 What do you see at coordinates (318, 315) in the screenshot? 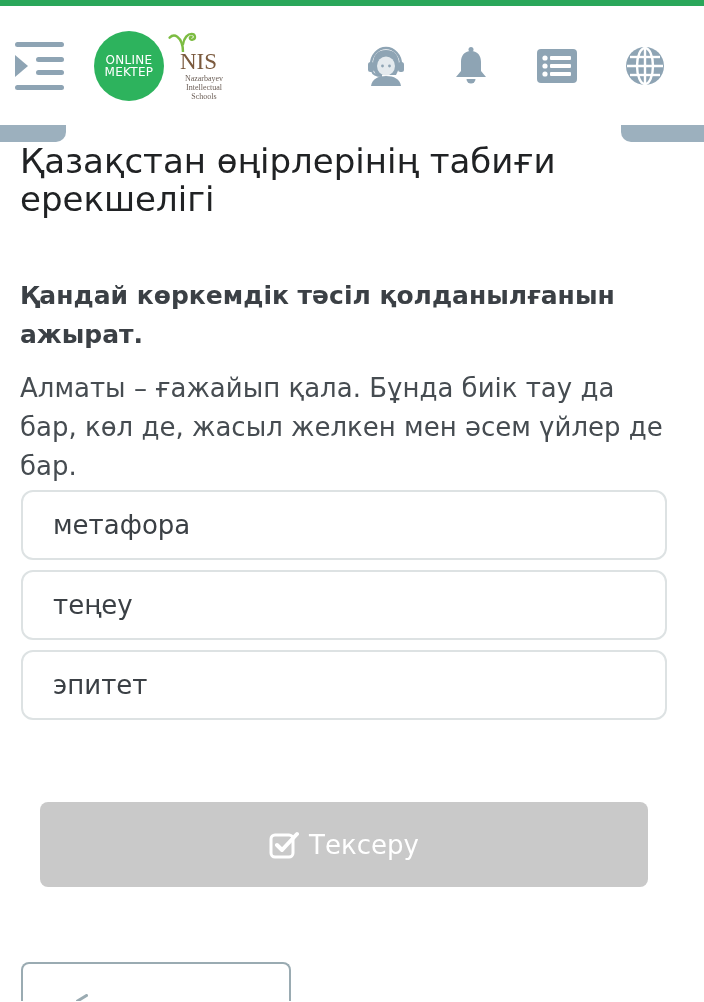
I see `question-prompt: Қандай көркемдік тәсіл қолданылғанын ажырат.` at bounding box center [318, 315].